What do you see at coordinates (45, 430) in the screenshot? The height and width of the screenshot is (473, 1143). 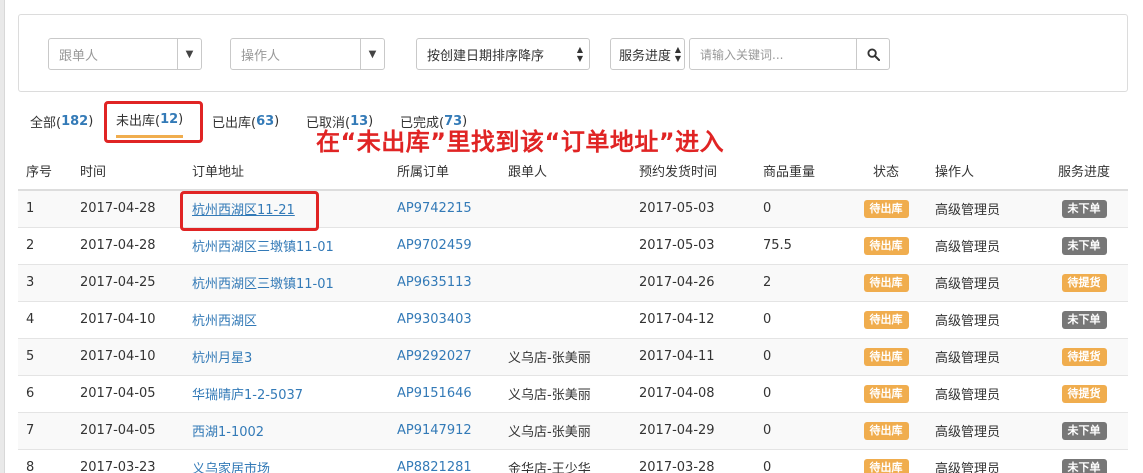 I see `cell-index: 7` at bounding box center [45, 430].